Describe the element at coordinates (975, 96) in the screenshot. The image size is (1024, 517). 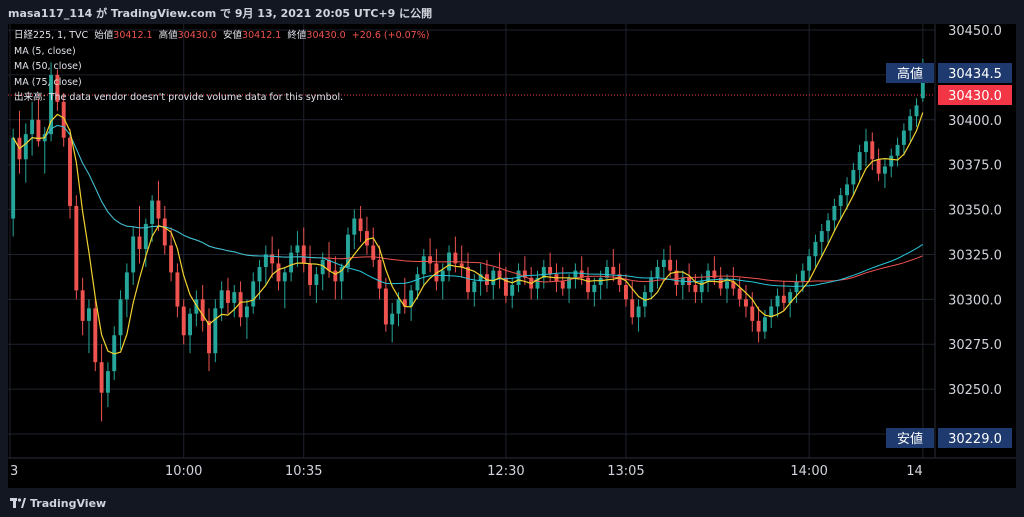
I see `last-price-value: 30430.0` at that location.